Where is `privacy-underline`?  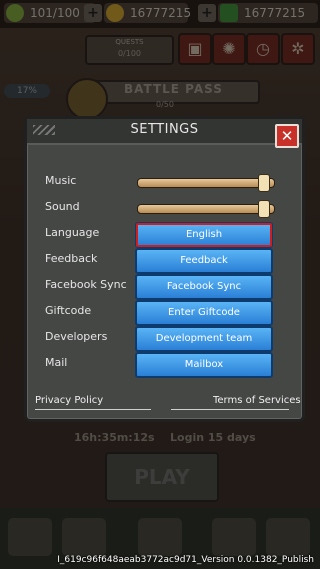
privacy-underline is located at coordinates (93, 409).